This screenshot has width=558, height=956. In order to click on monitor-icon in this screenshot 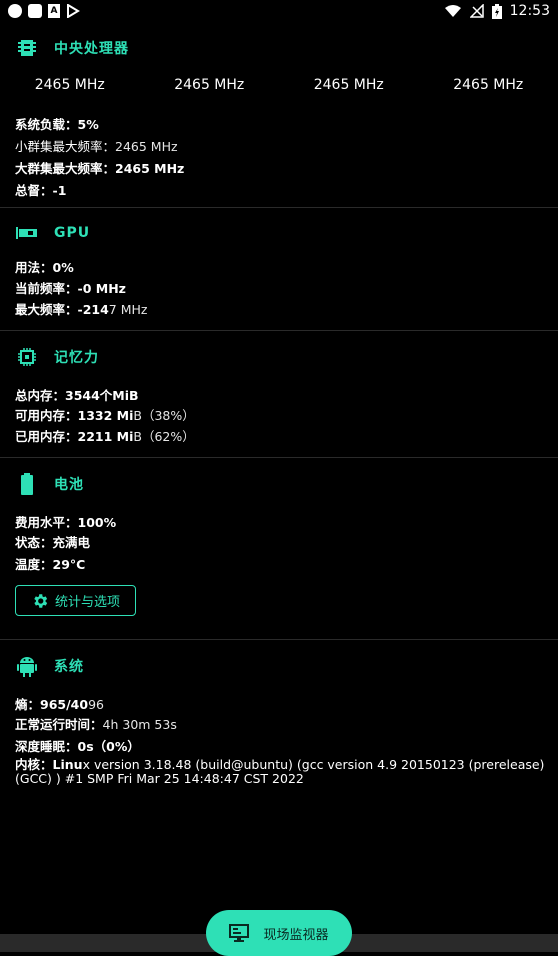, I will do `click(239, 933)`.